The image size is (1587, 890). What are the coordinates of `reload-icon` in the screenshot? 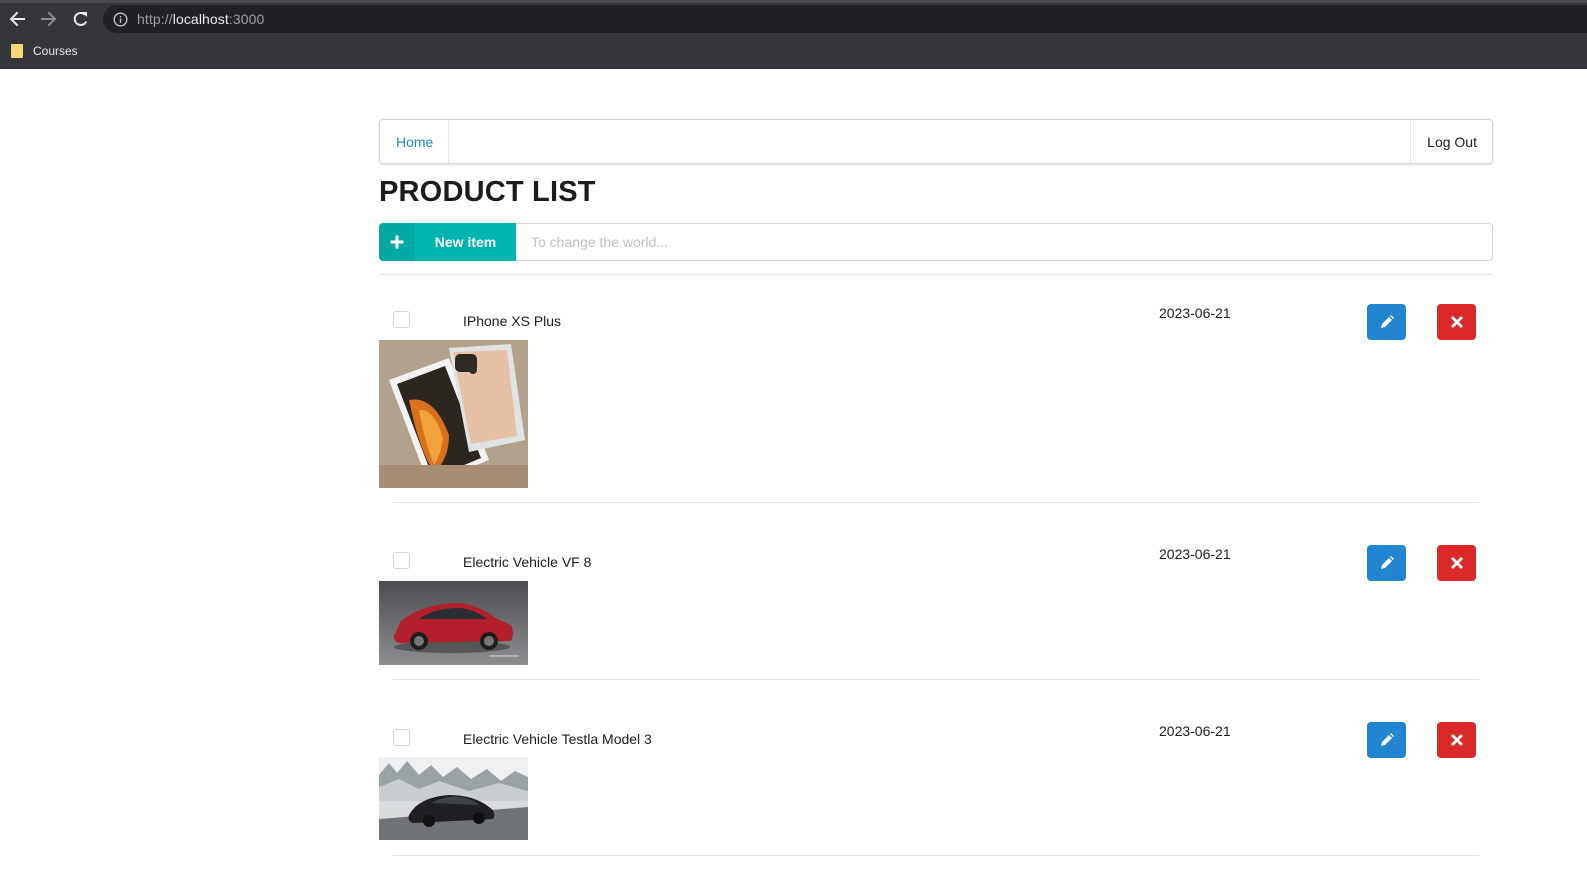 It's located at (80, 19).